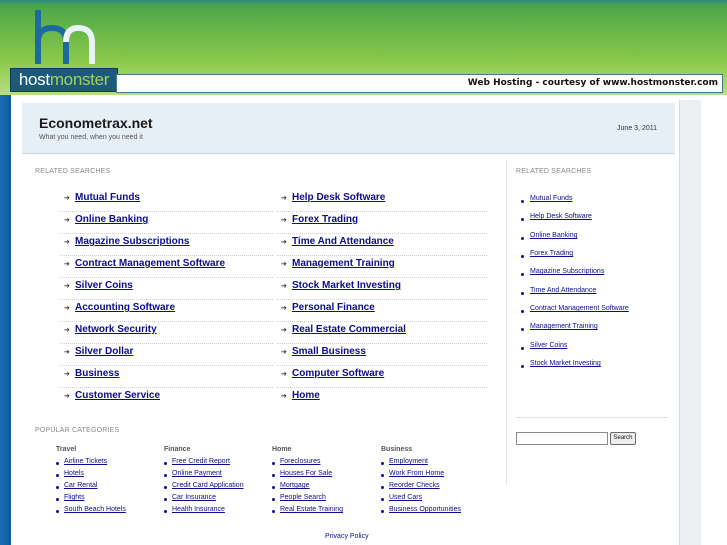 The image size is (727, 545). I want to click on related-search-item: ➔ Network Security, so click(166, 332).